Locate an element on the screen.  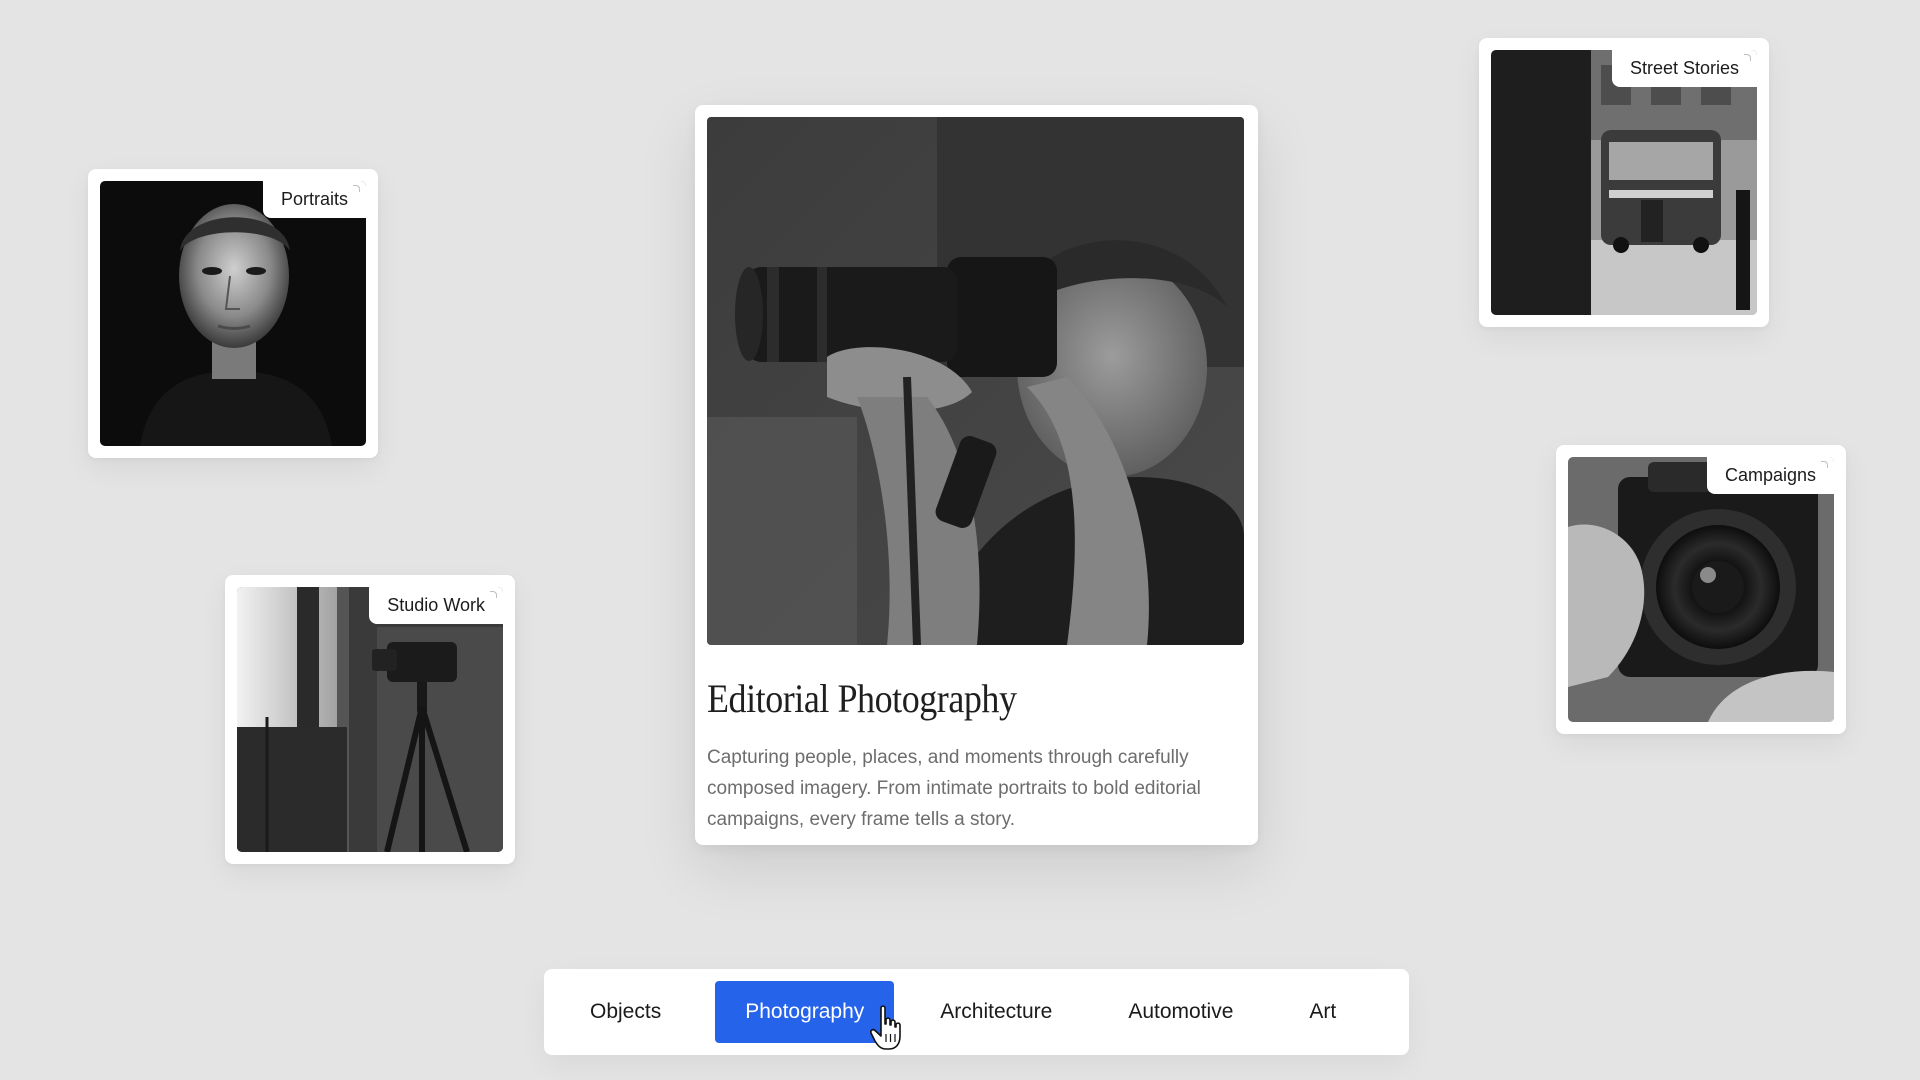
card-portraits: Portraits is located at coordinates (233, 313).